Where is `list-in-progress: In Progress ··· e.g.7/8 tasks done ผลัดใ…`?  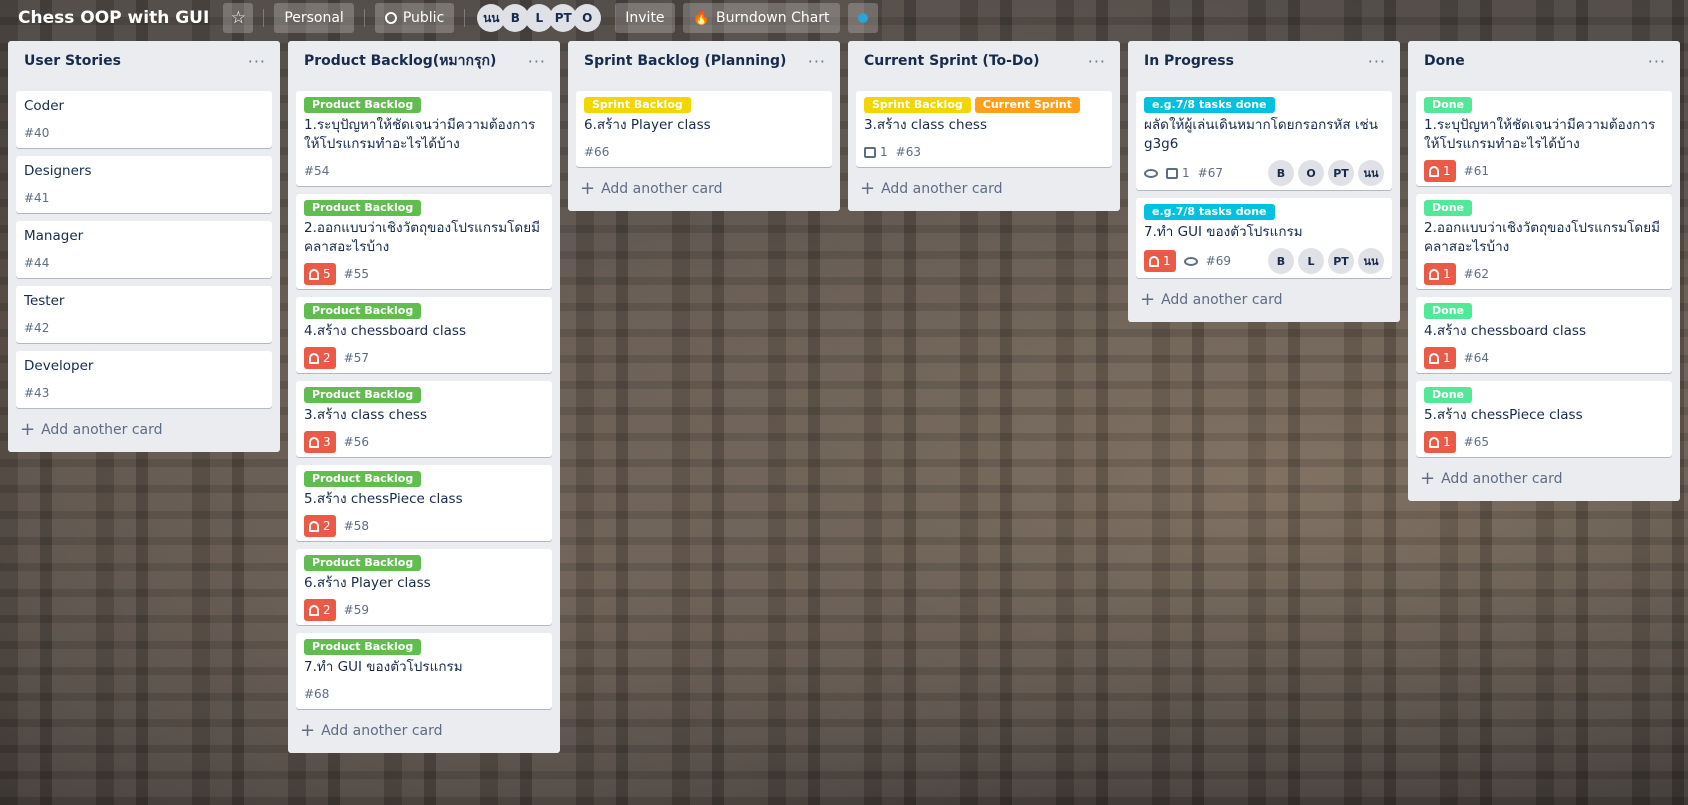 list-in-progress: In Progress ··· e.g.7/8 tasks done ผลัดใ… is located at coordinates (1264, 181).